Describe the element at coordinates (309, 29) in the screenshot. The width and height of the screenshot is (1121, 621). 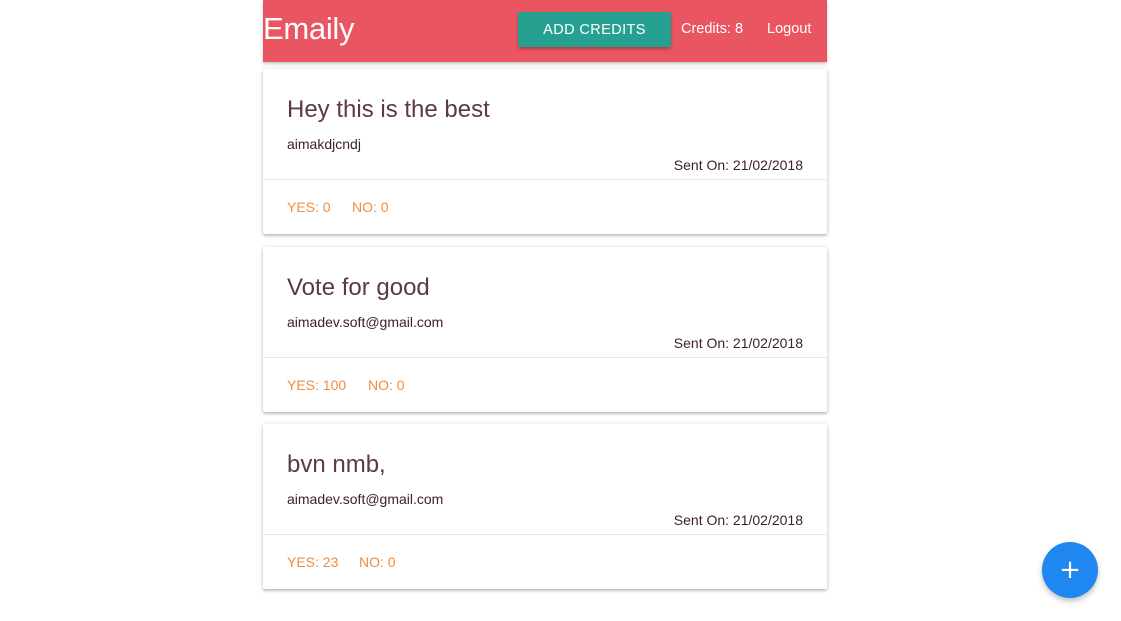
I see `brand-logo: Emaily` at that location.